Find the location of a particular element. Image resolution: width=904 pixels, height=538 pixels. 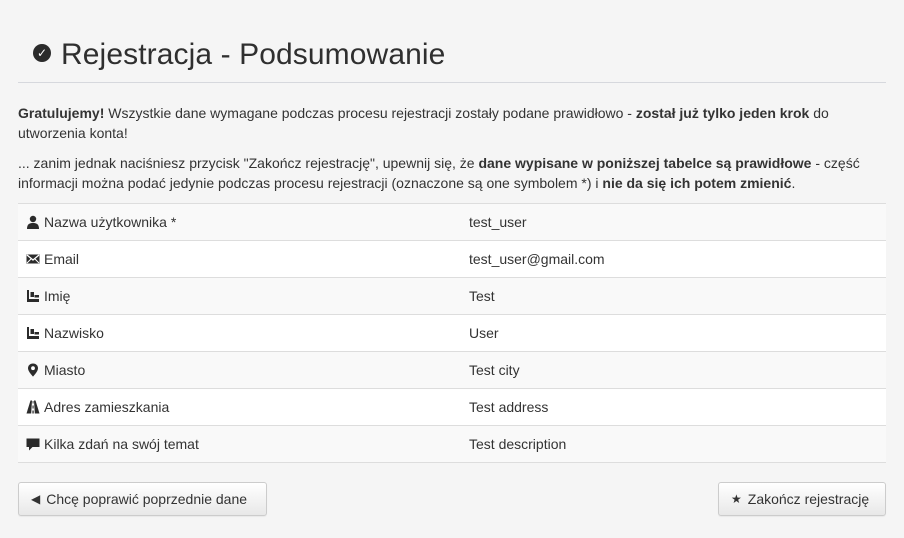

row-label: Kilka zdań na swój temat is located at coordinates (243, 444).